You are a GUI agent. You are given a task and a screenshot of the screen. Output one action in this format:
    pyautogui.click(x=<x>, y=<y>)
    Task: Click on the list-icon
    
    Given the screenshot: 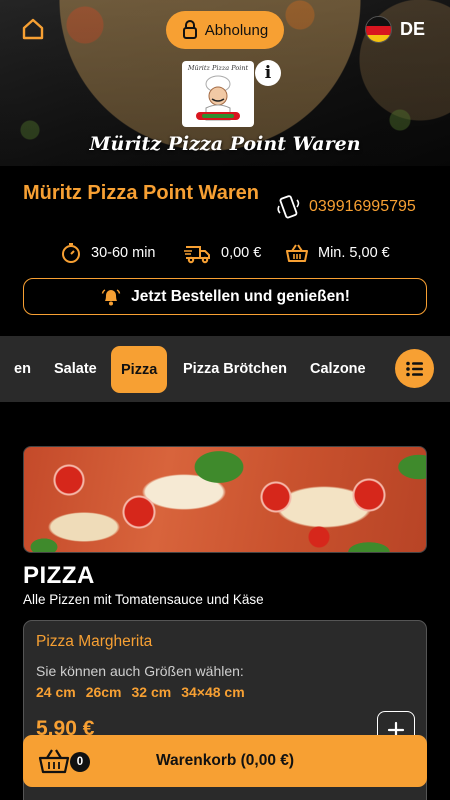 What is the action you would take?
    pyautogui.click(x=414, y=368)
    